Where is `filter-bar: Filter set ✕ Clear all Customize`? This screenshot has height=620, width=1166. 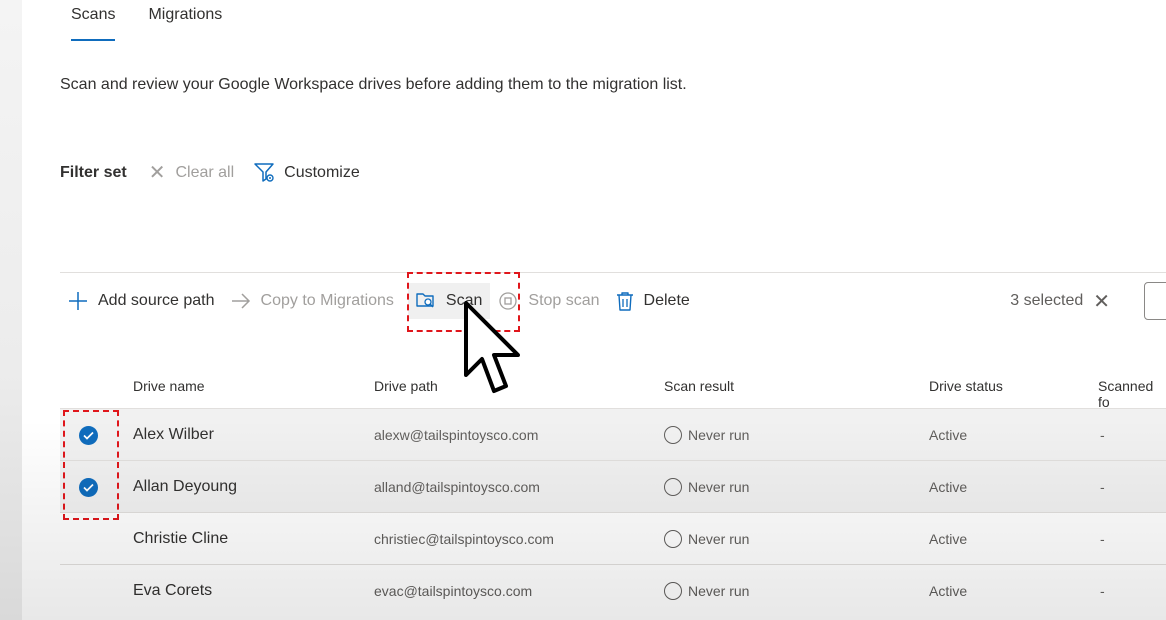 filter-bar: Filter set ✕ Clear all Customize is located at coordinates (210, 173).